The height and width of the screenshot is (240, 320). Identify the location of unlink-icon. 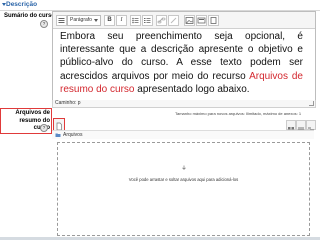
(173, 20).